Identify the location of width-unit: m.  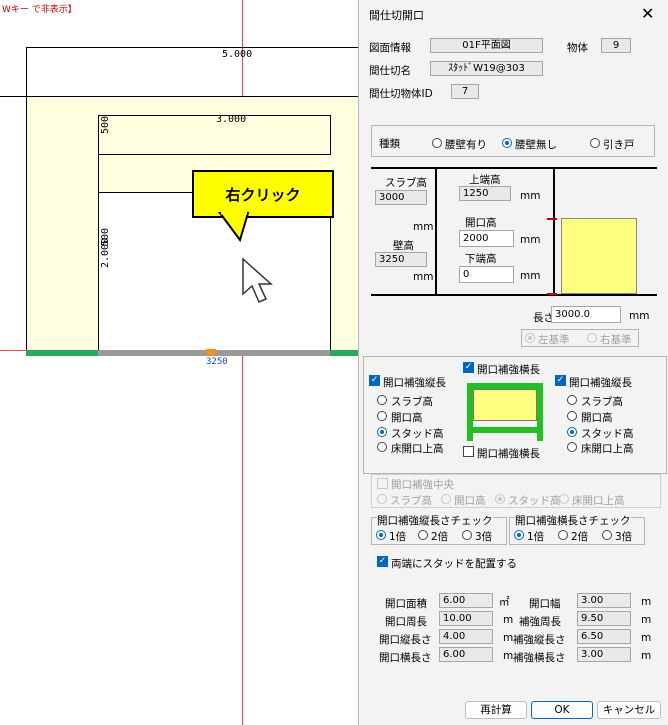
(646, 602).